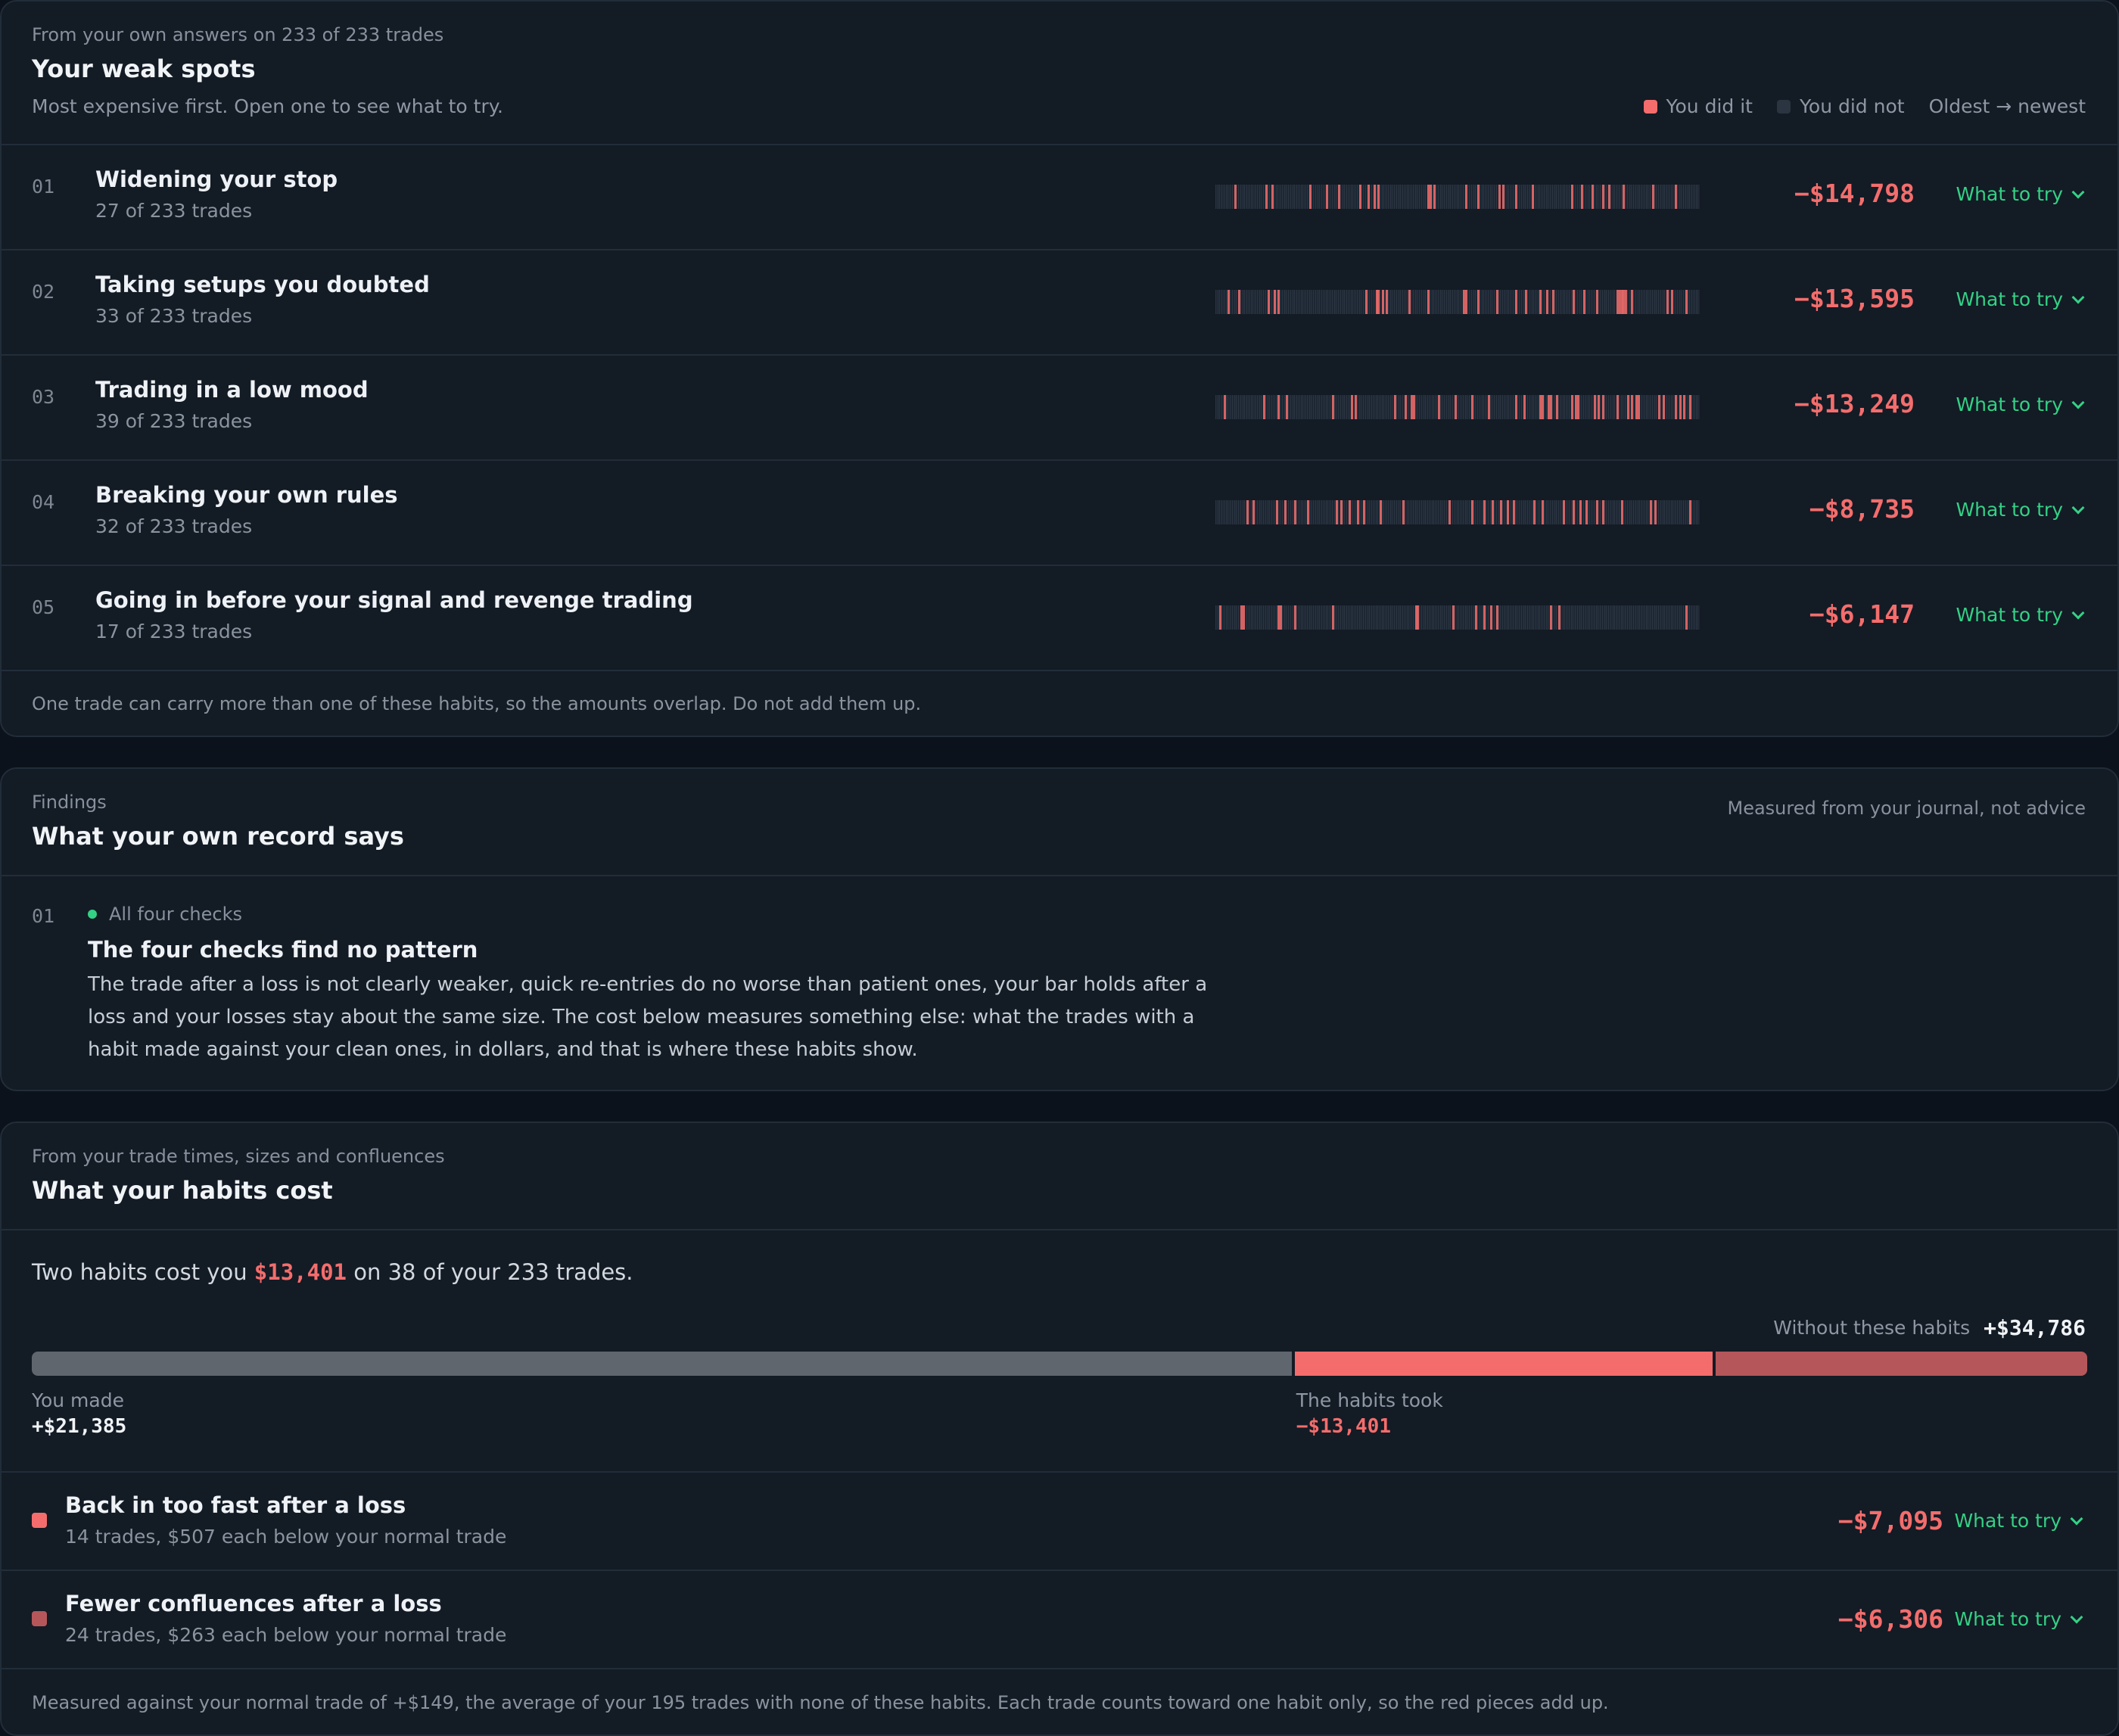  I want to click on weak-spots-legend: You did it You did not Oldest → newest, so click(1864, 106).